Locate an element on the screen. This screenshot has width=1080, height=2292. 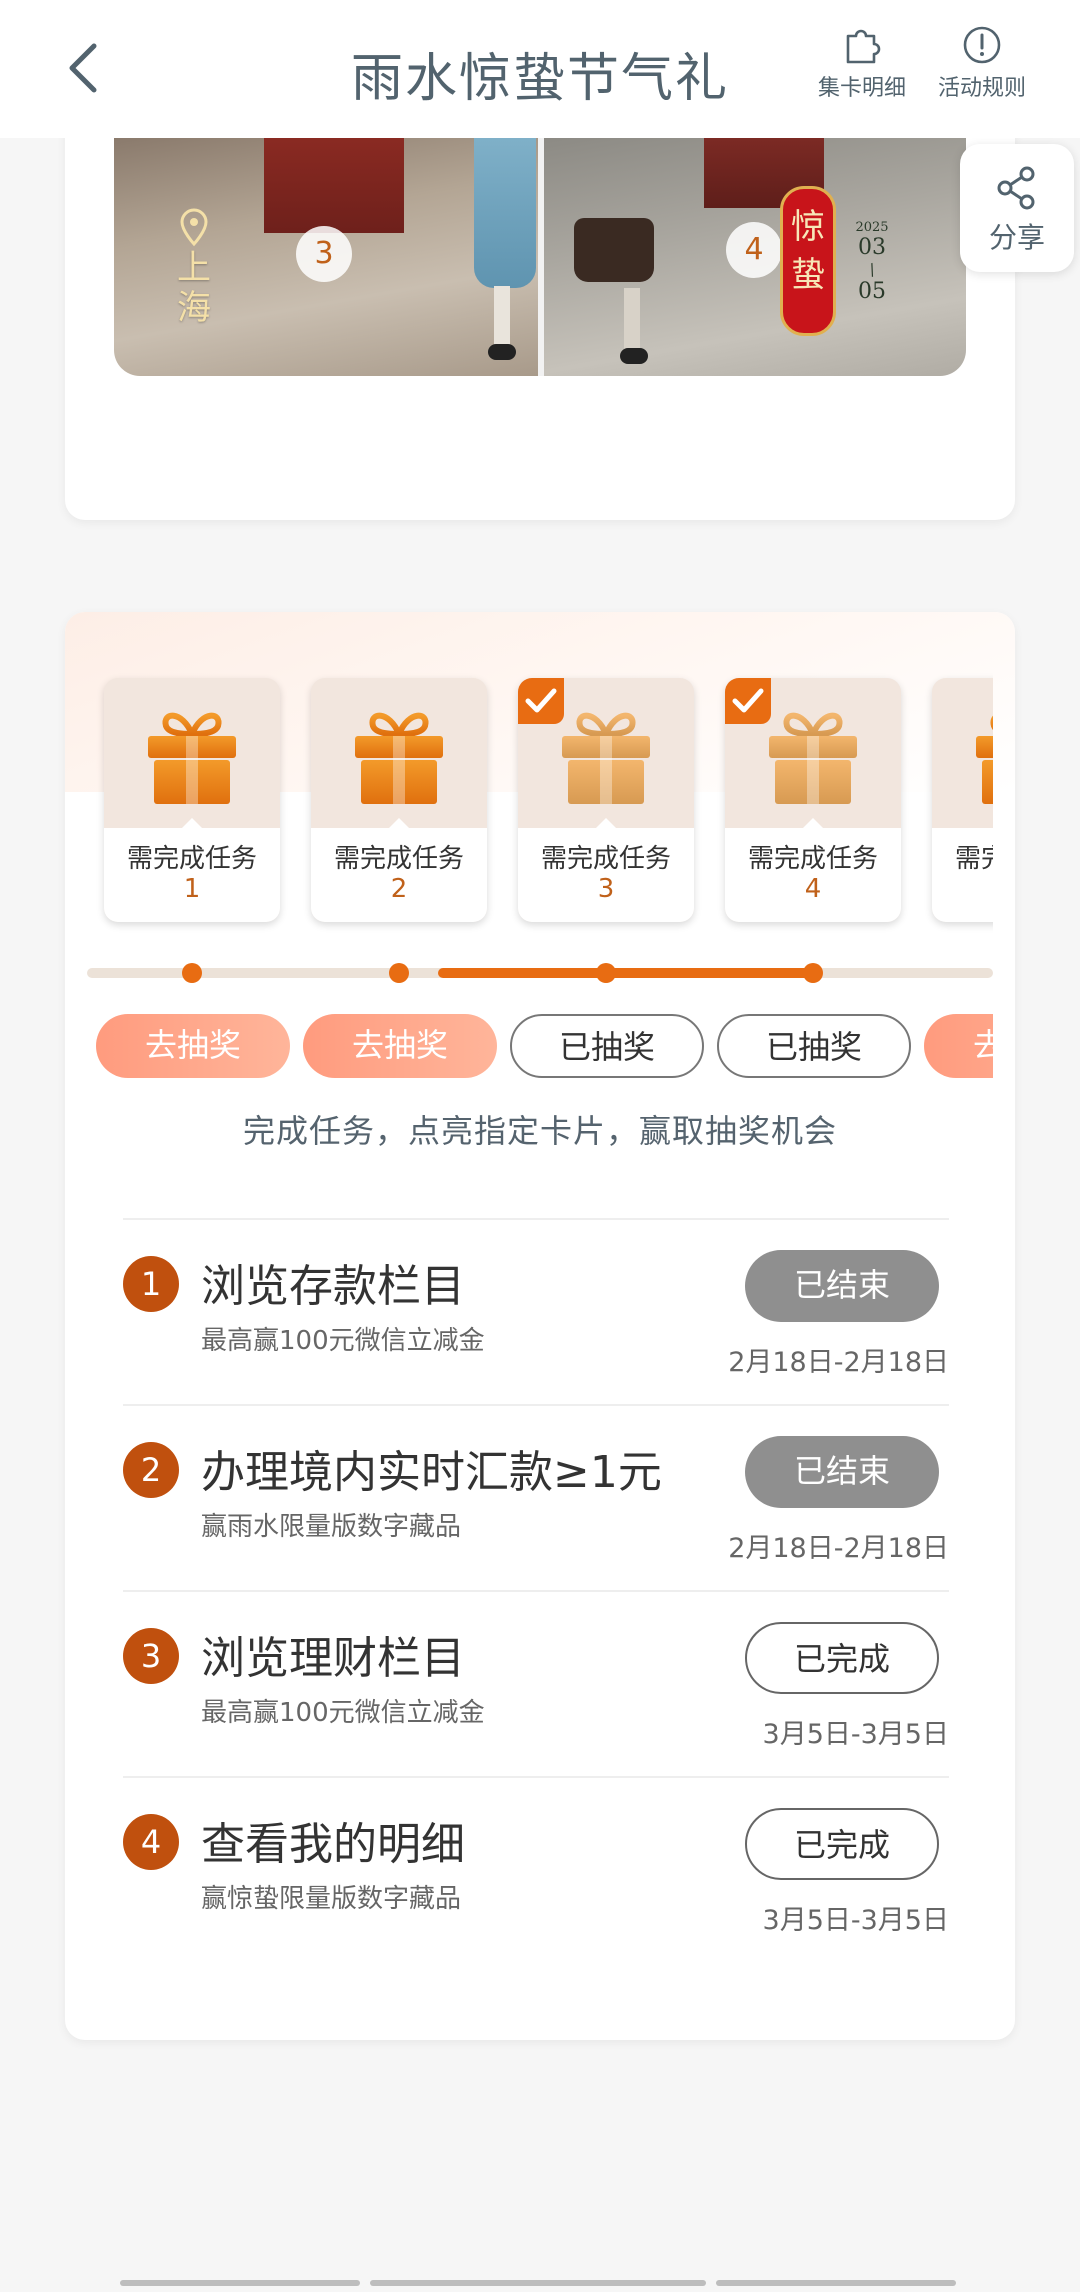
task-reward: 赢惊蛰限量版数字藏品 is located at coordinates (331, 1899).